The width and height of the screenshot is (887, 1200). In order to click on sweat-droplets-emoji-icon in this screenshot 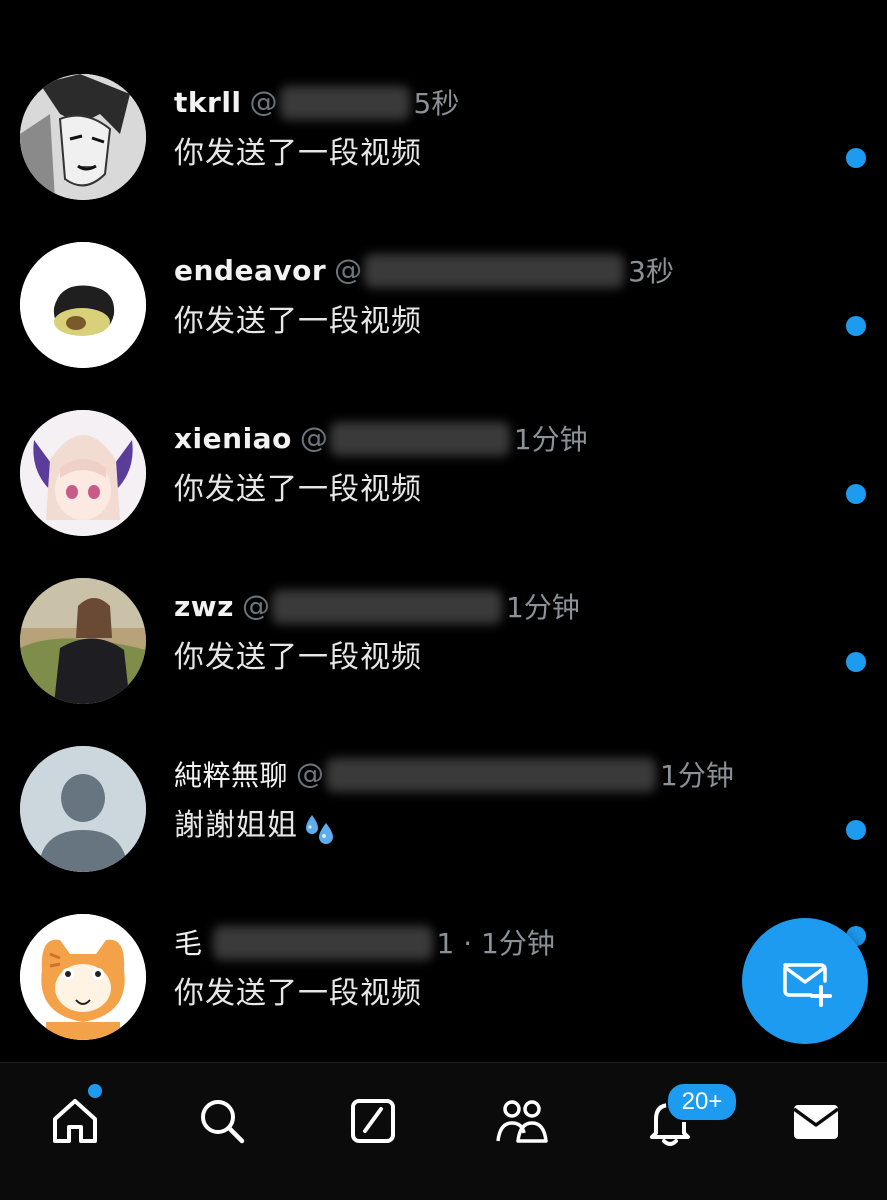, I will do `click(319, 829)`.